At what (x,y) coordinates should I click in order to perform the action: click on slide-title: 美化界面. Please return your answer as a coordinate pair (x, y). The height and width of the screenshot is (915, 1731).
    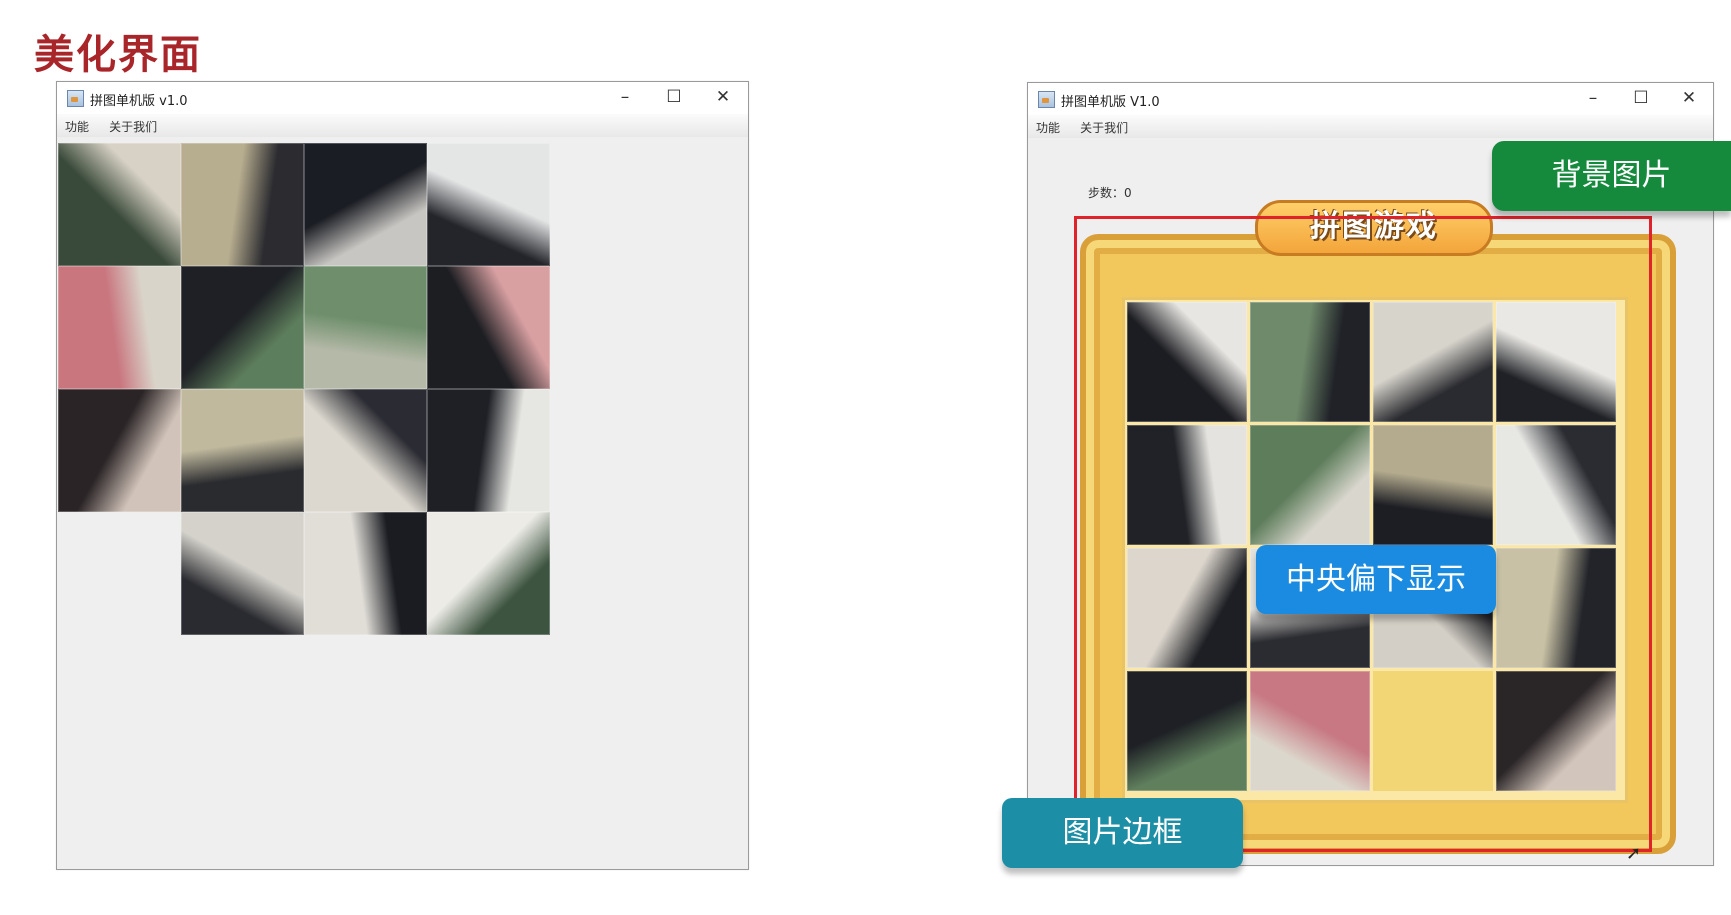
    Looking at the image, I should click on (118, 55).